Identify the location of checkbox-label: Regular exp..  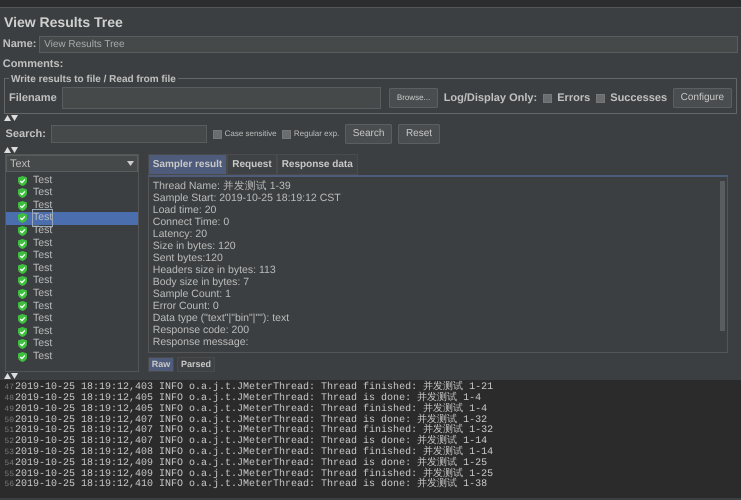
(317, 134).